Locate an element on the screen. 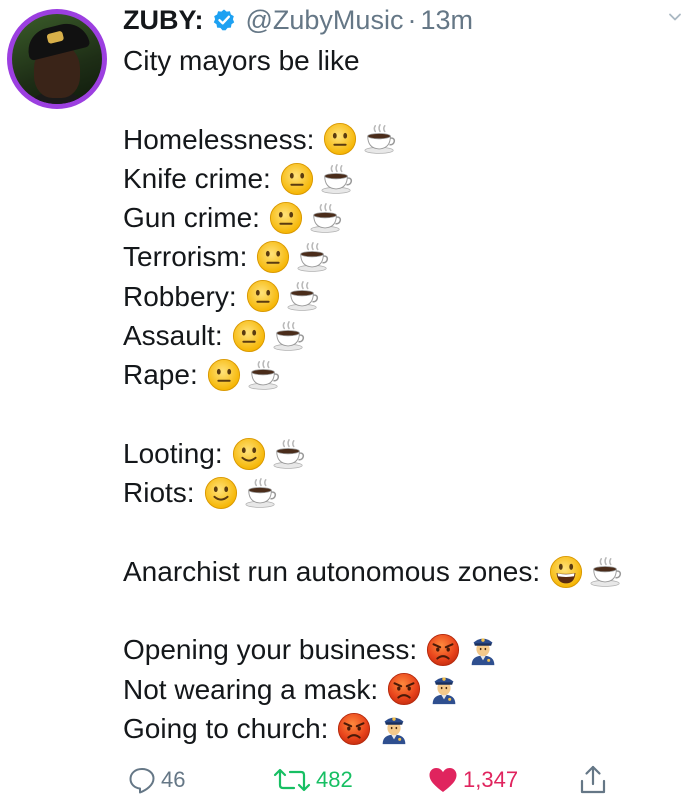 This screenshot has width=688, height=800. avatar-photo is located at coordinates (57, 59).